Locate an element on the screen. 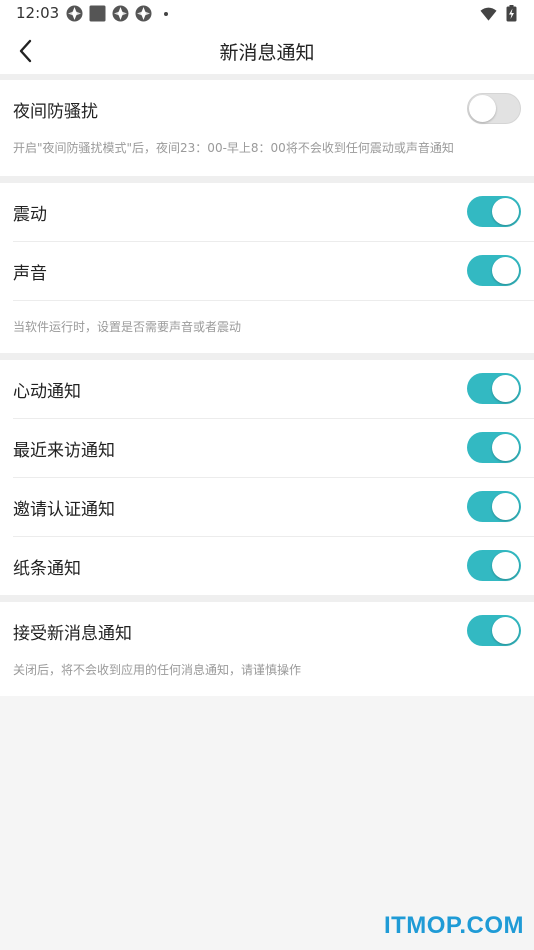 Image resolution: width=534 pixels, height=950 pixels. sound-vibrate-hint: 当软件运行时，设置是否需要声音或者震动 is located at coordinates (267, 327).